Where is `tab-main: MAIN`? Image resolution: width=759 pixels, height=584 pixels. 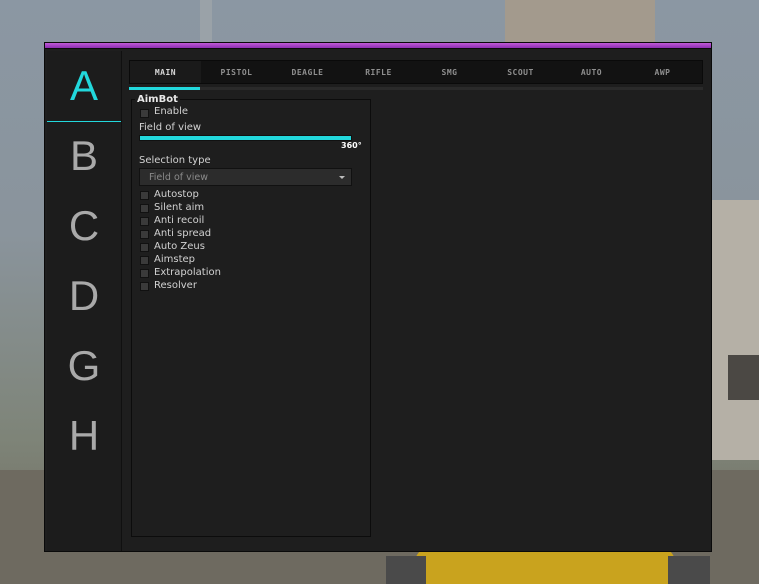 tab-main: MAIN is located at coordinates (165, 72).